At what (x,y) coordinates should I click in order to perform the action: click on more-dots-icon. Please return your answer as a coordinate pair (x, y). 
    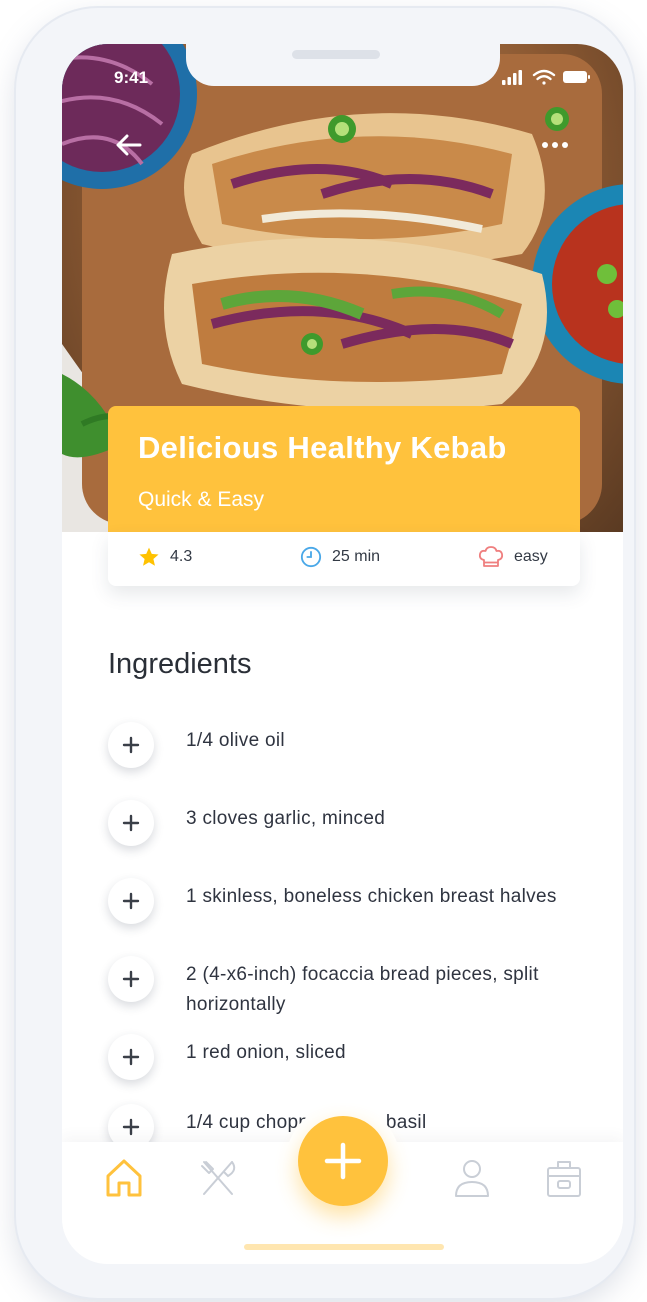
    Looking at the image, I should click on (555, 145).